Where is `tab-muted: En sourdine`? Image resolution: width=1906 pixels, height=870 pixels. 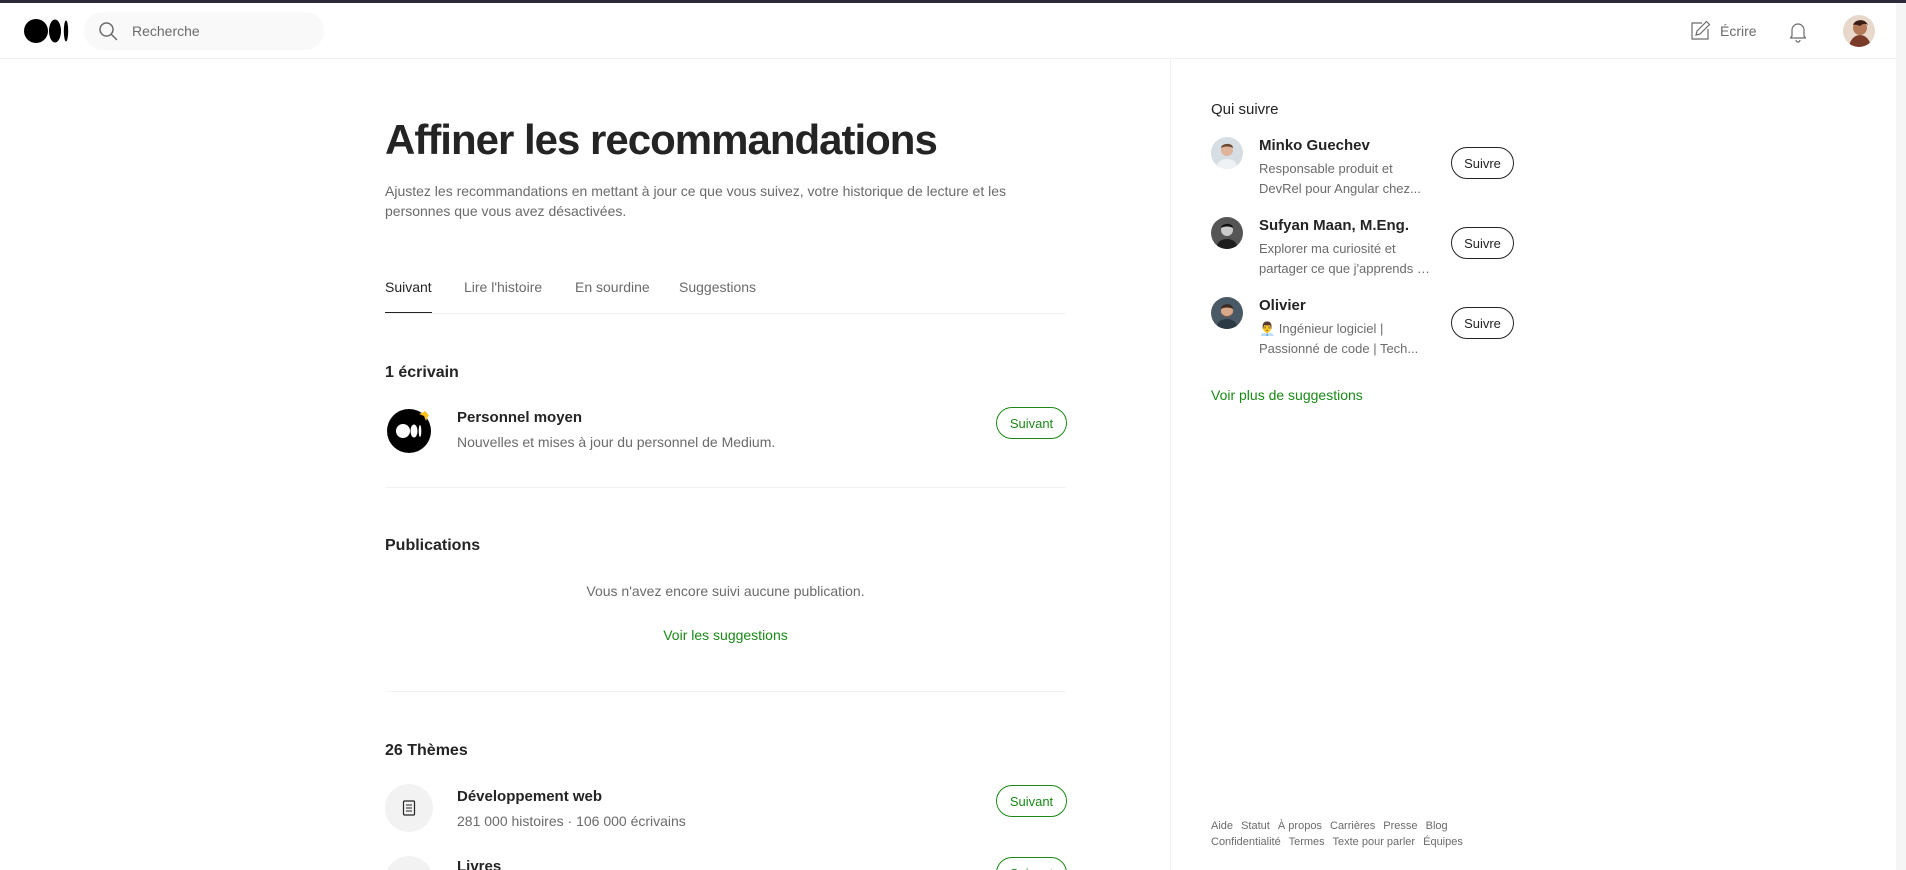 tab-muted: En sourdine is located at coordinates (612, 287).